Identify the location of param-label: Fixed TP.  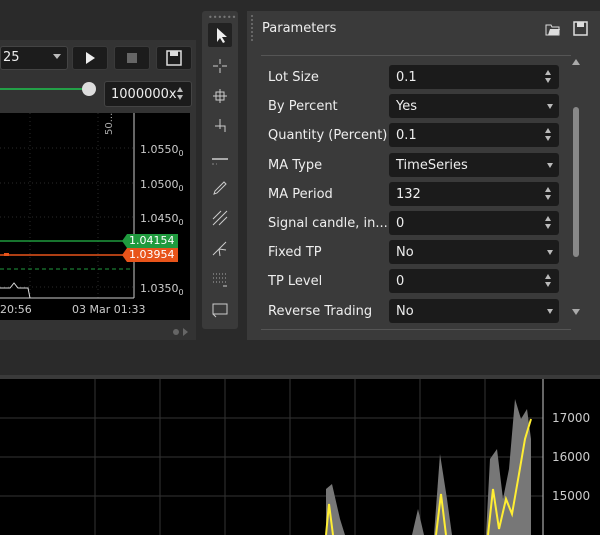
(295, 253).